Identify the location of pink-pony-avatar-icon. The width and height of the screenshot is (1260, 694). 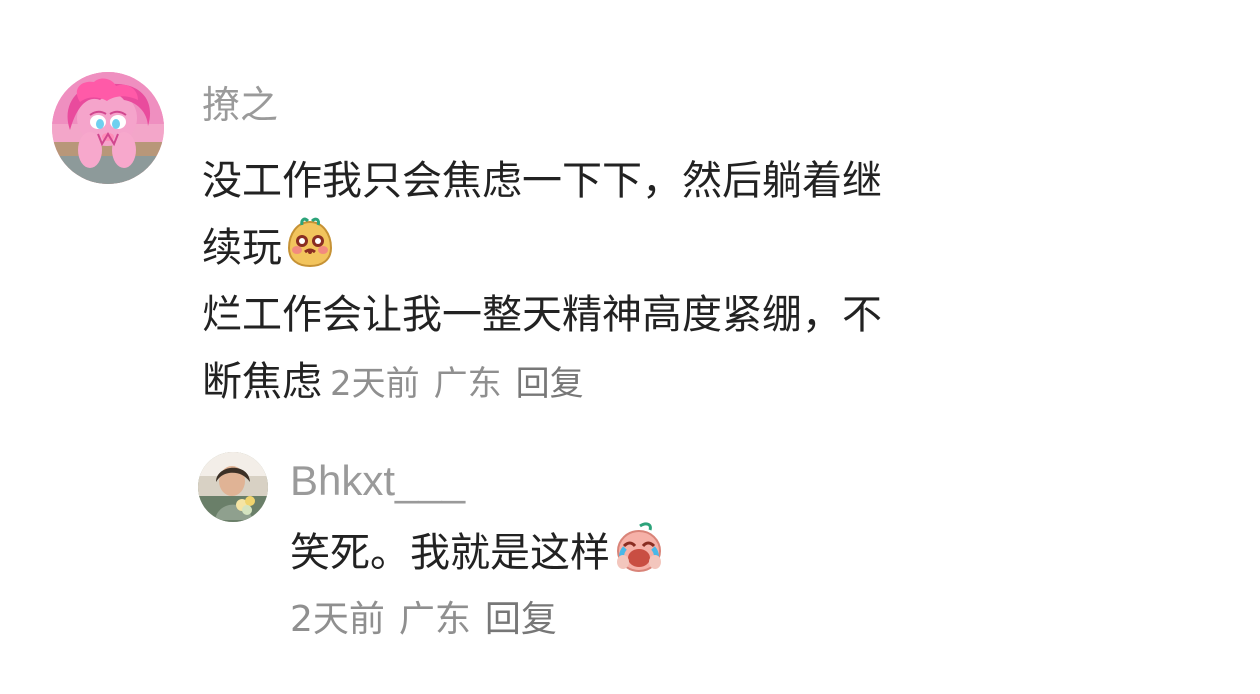
(108, 128).